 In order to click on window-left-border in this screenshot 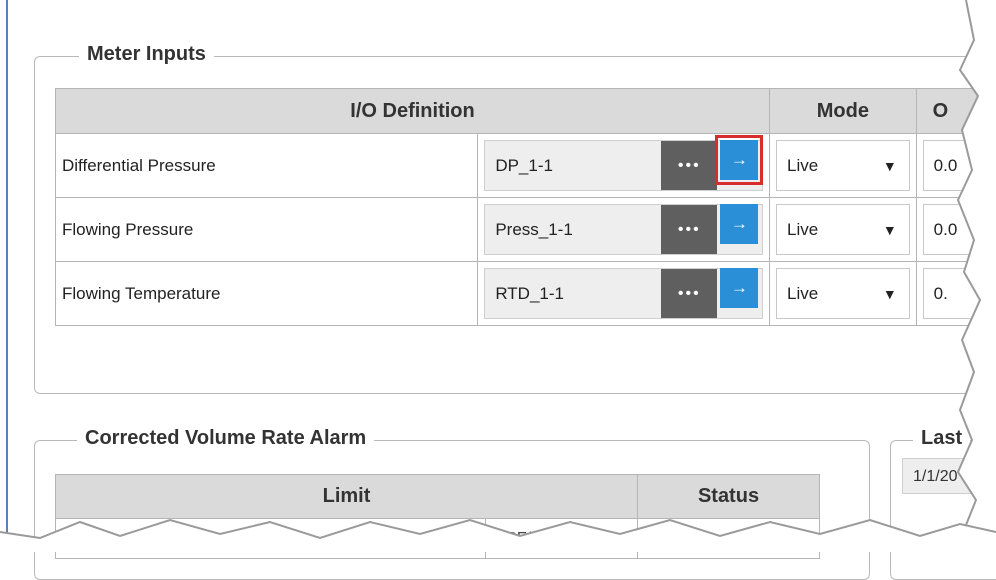, I will do `click(7, 276)`.